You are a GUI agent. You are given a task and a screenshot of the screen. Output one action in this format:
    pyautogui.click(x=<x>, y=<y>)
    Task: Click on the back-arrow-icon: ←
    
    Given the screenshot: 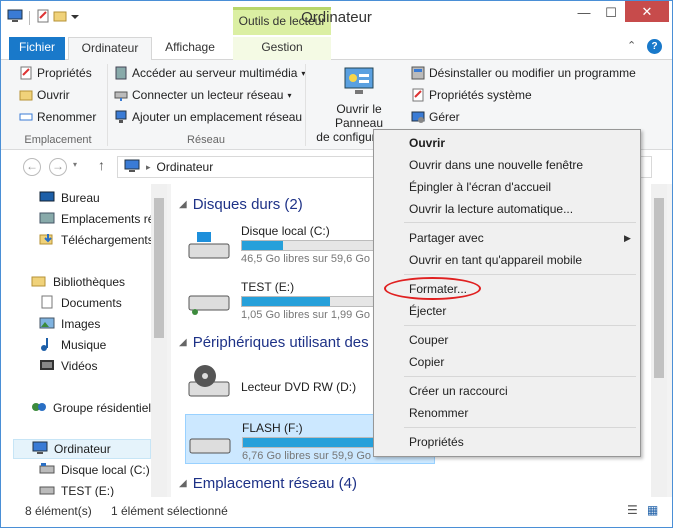 What is the action you would take?
    pyautogui.click(x=32, y=167)
    